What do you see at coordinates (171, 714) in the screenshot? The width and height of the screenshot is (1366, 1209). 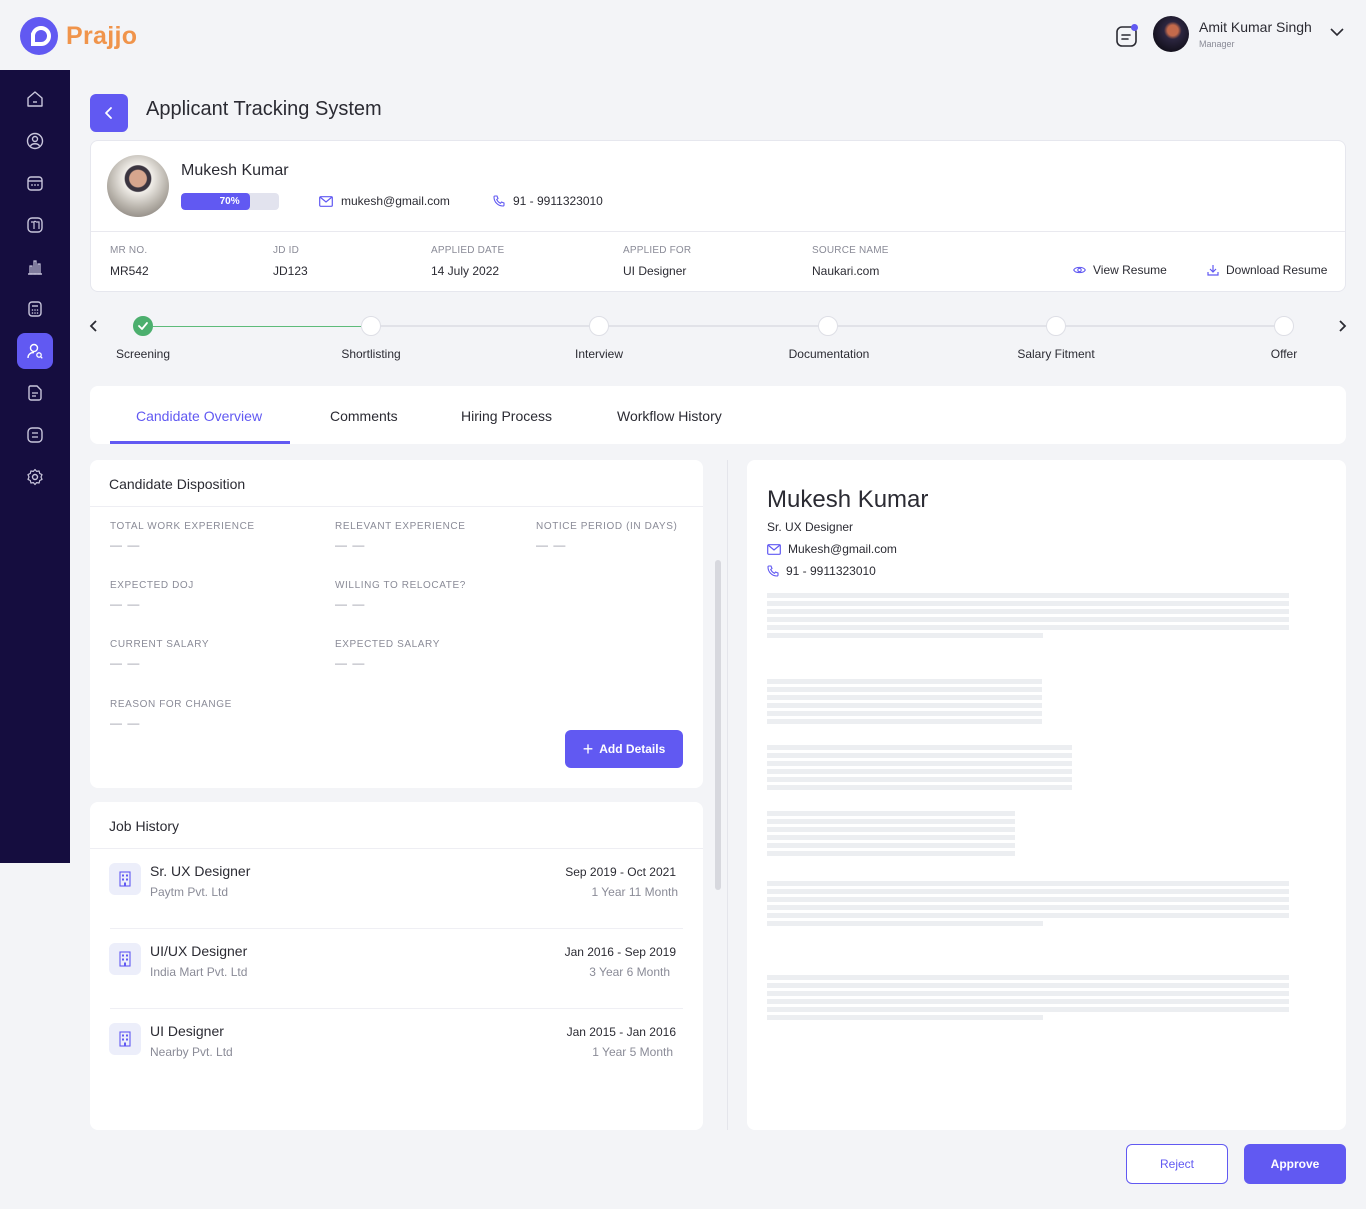 I see `field-reason-for-change: REASON FOR CHANGE — —` at bounding box center [171, 714].